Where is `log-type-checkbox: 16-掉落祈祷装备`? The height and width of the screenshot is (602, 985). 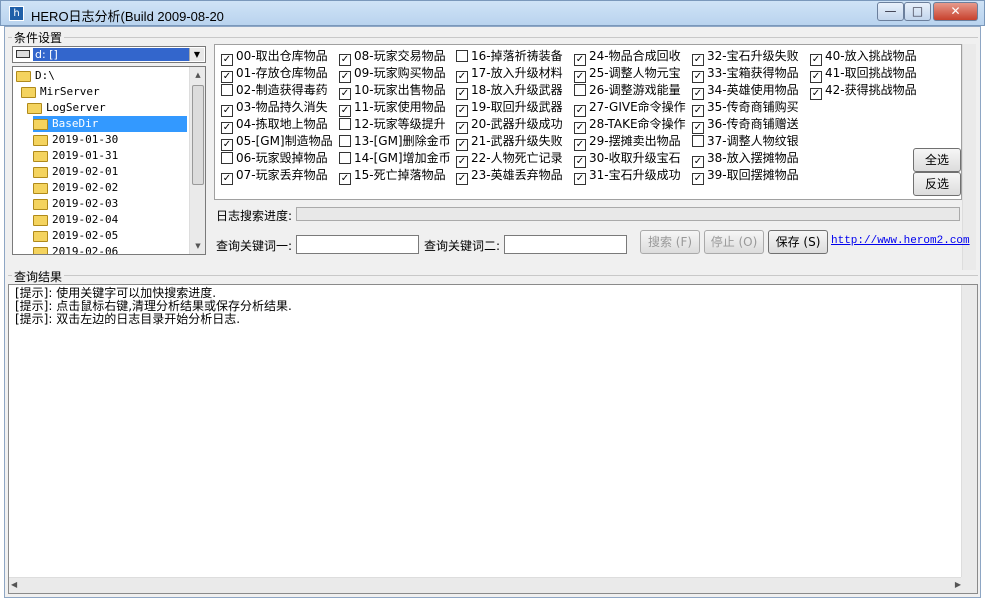 log-type-checkbox: 16-掉落祈祷装备 is located at coordinates (509, 56).